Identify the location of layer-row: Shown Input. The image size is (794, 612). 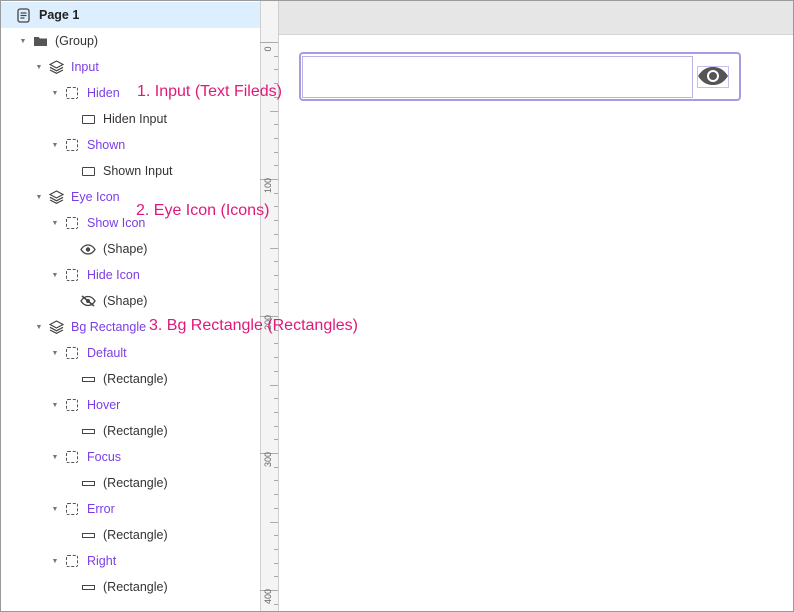
(130, 171).